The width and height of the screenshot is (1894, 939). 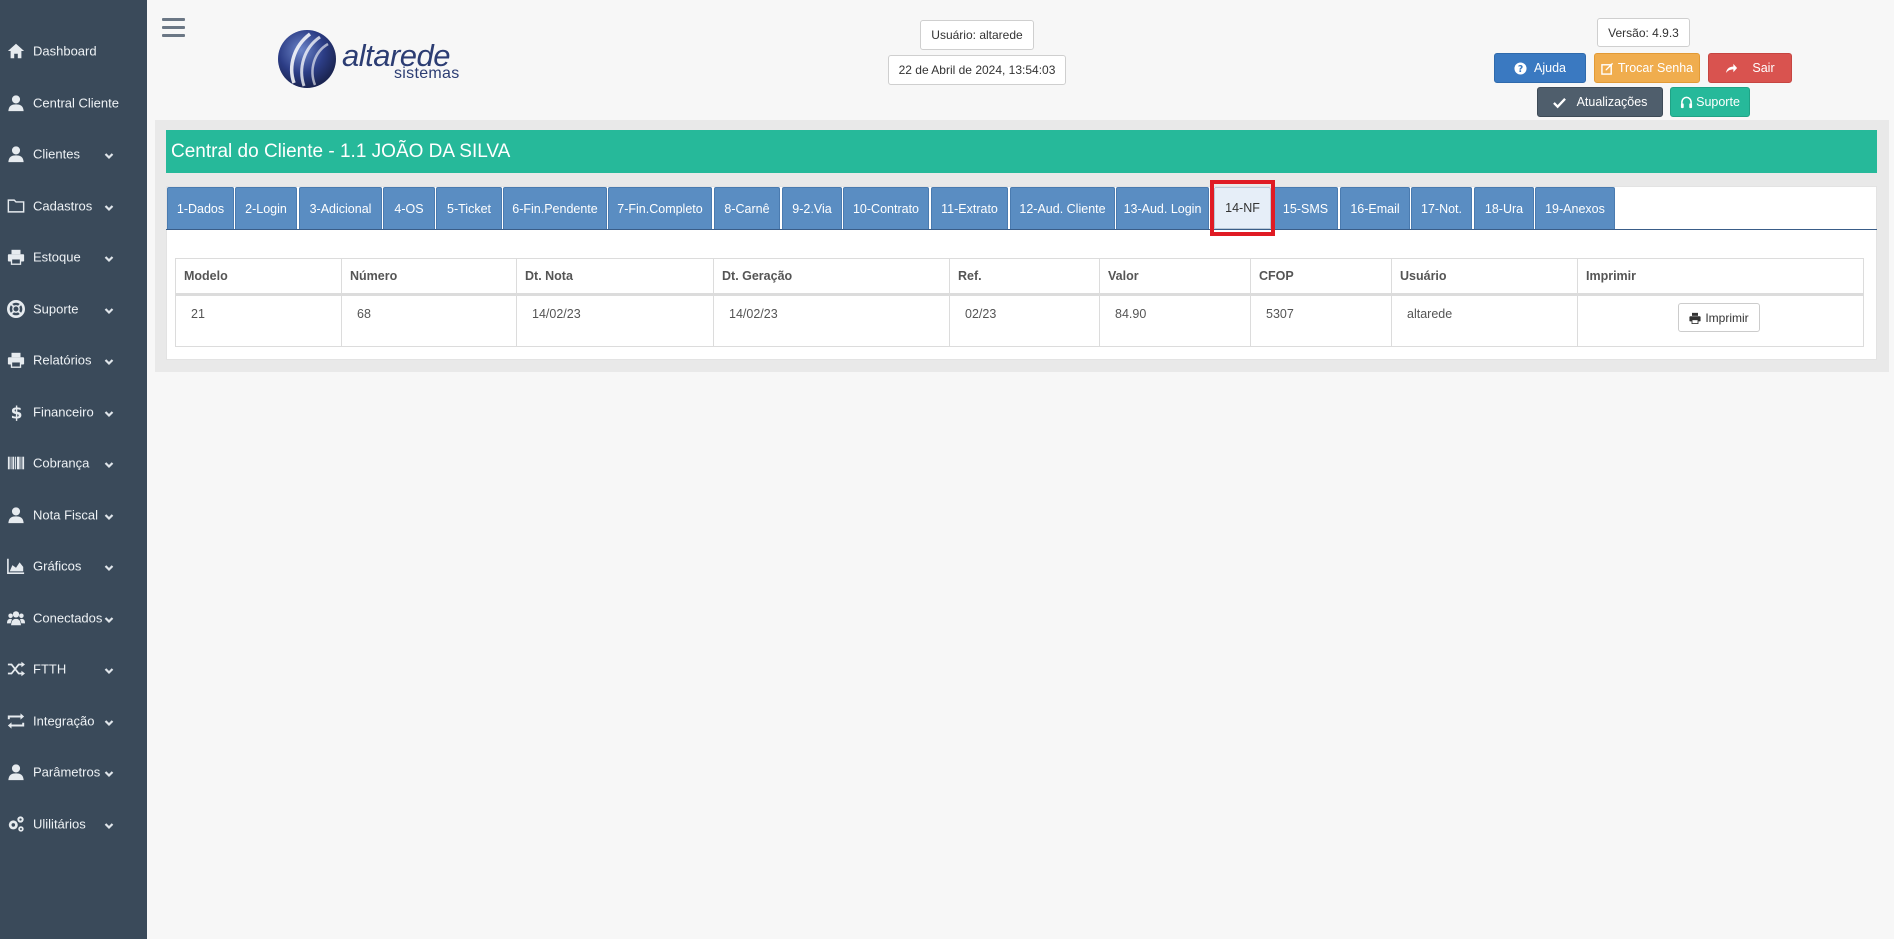 I want to click on sair-label: Sair, so click(x=1763, y=68).